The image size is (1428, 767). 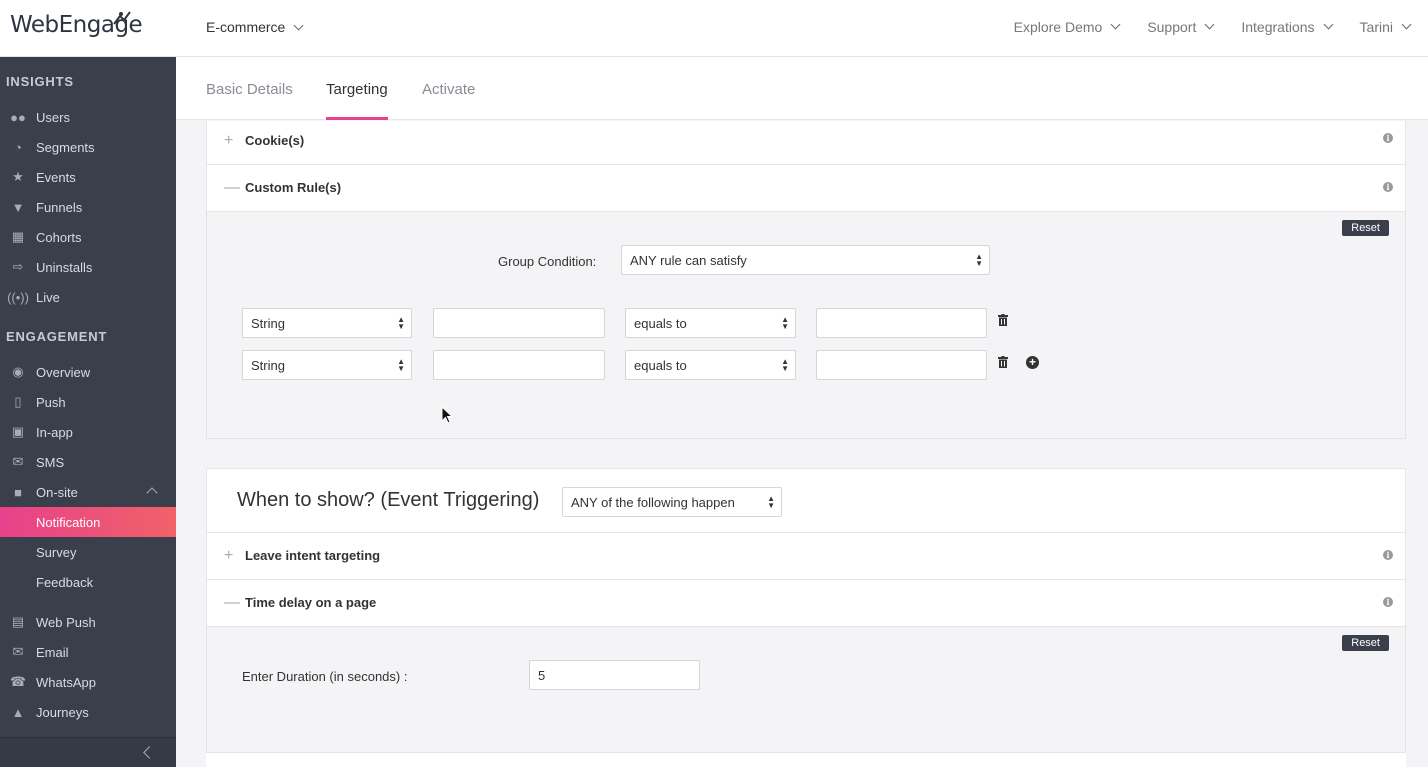 I want to click on sidebar-collapse-button, so click(x=88, y=752).